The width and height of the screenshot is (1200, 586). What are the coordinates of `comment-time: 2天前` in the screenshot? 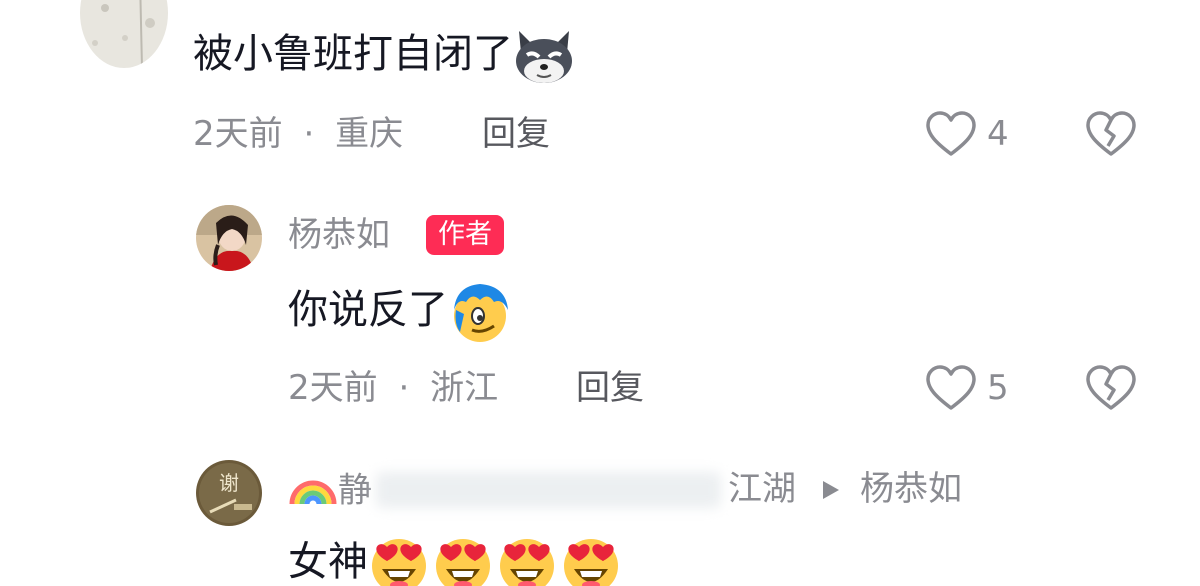 It's located at (238, 134).